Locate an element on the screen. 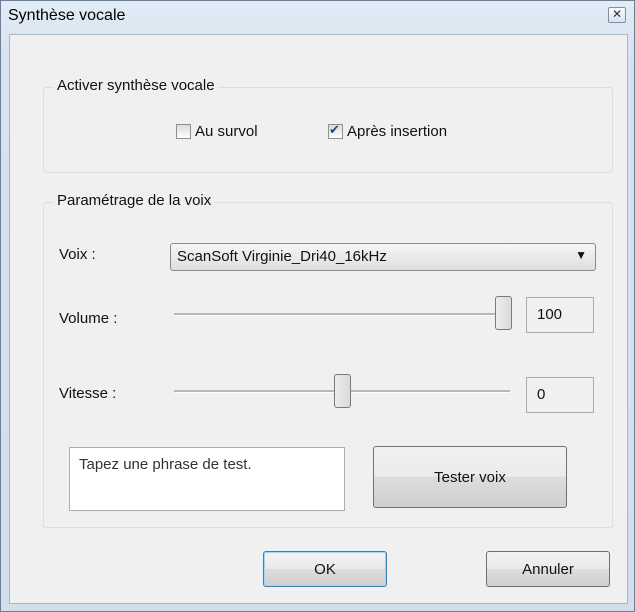  speed-value-box: 0 is located at coordinates (560, 395).